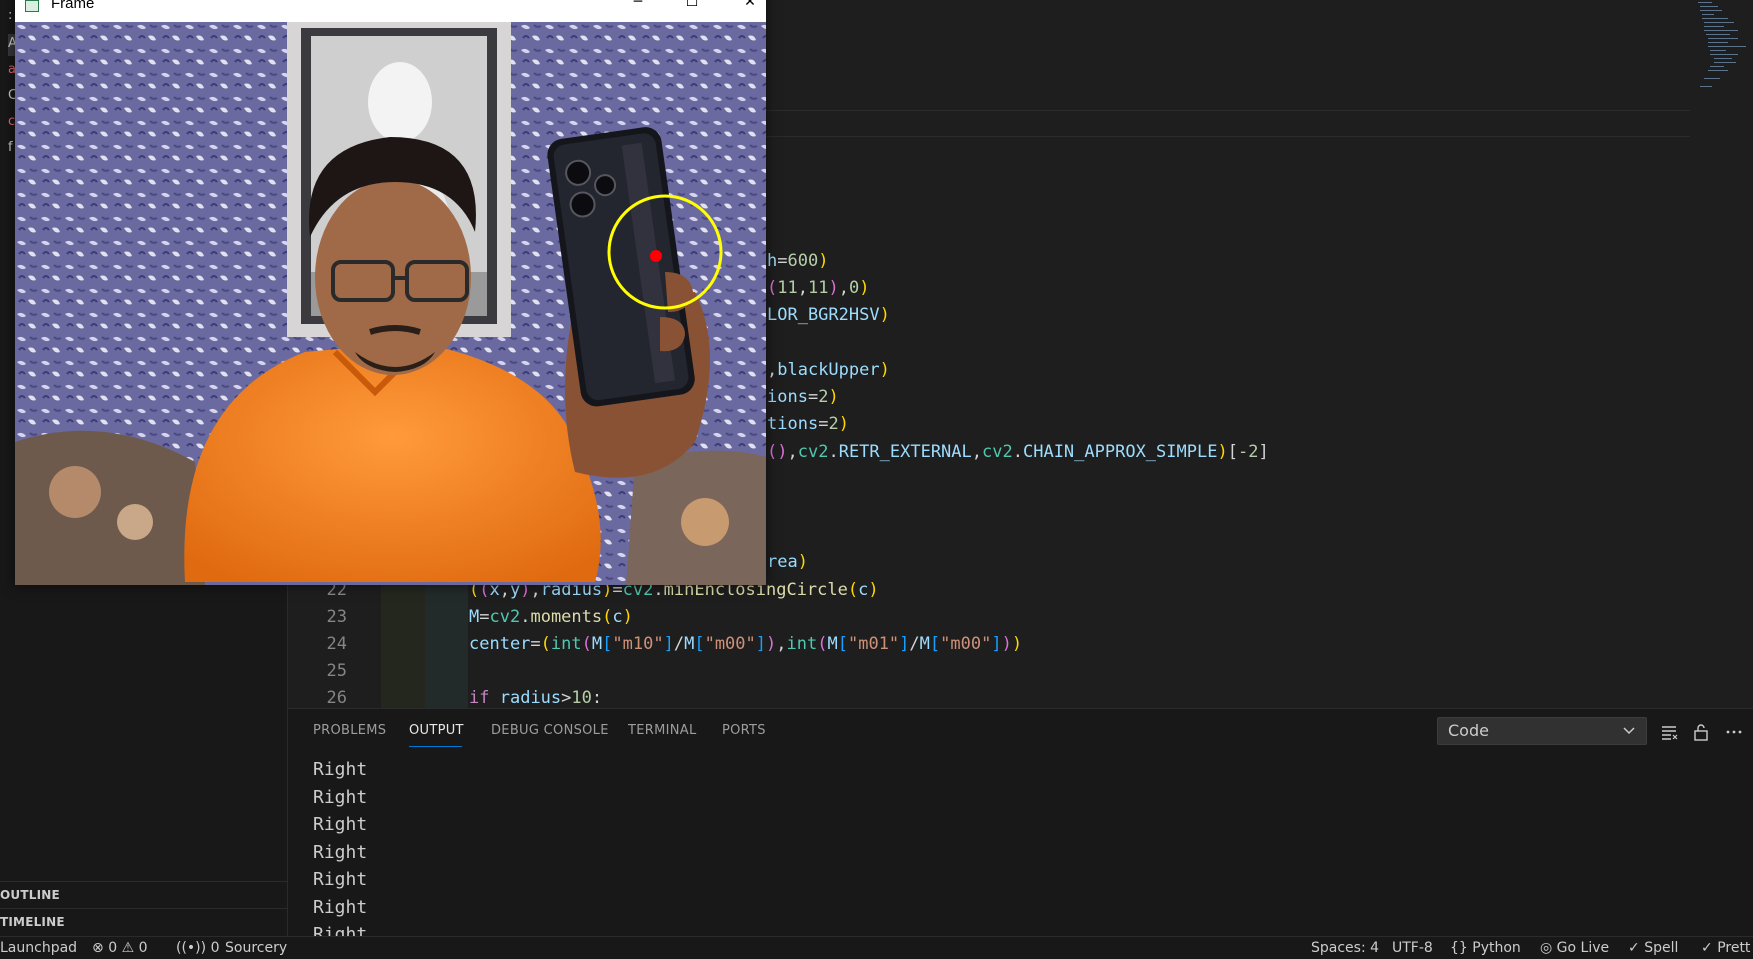 The height and width of the screenshot is (959, 1753). Describe the element at coordinates (638, 8) in the screenshot. I see `minimize-button: ─` at that location.